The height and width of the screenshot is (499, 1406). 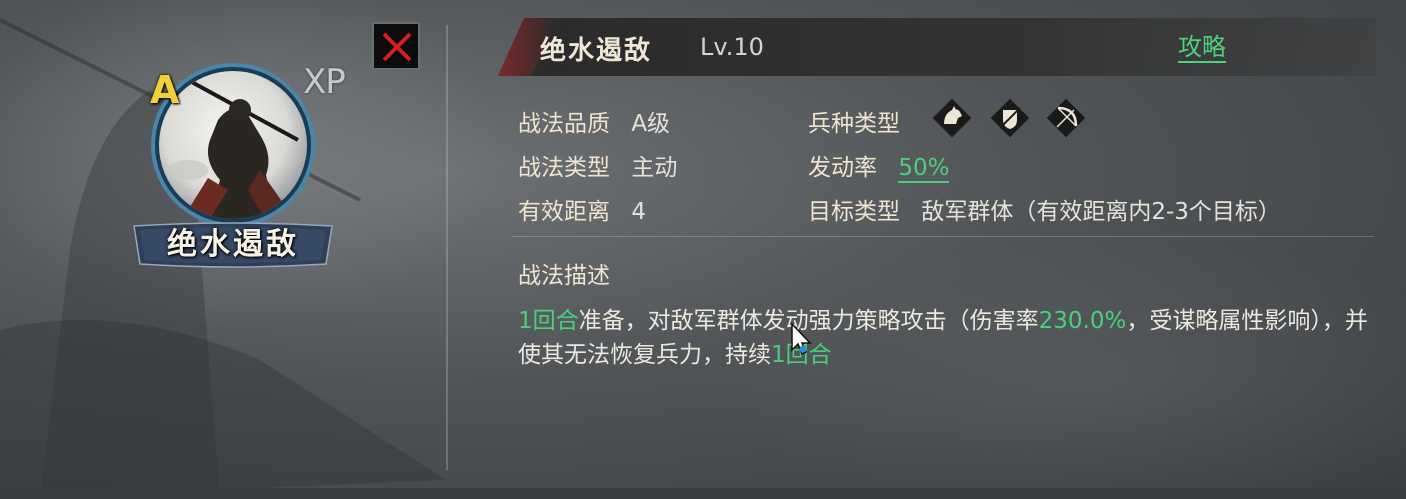 I want to click on skill-type-row: 战法类型 主动, so click(x=597, y=165).